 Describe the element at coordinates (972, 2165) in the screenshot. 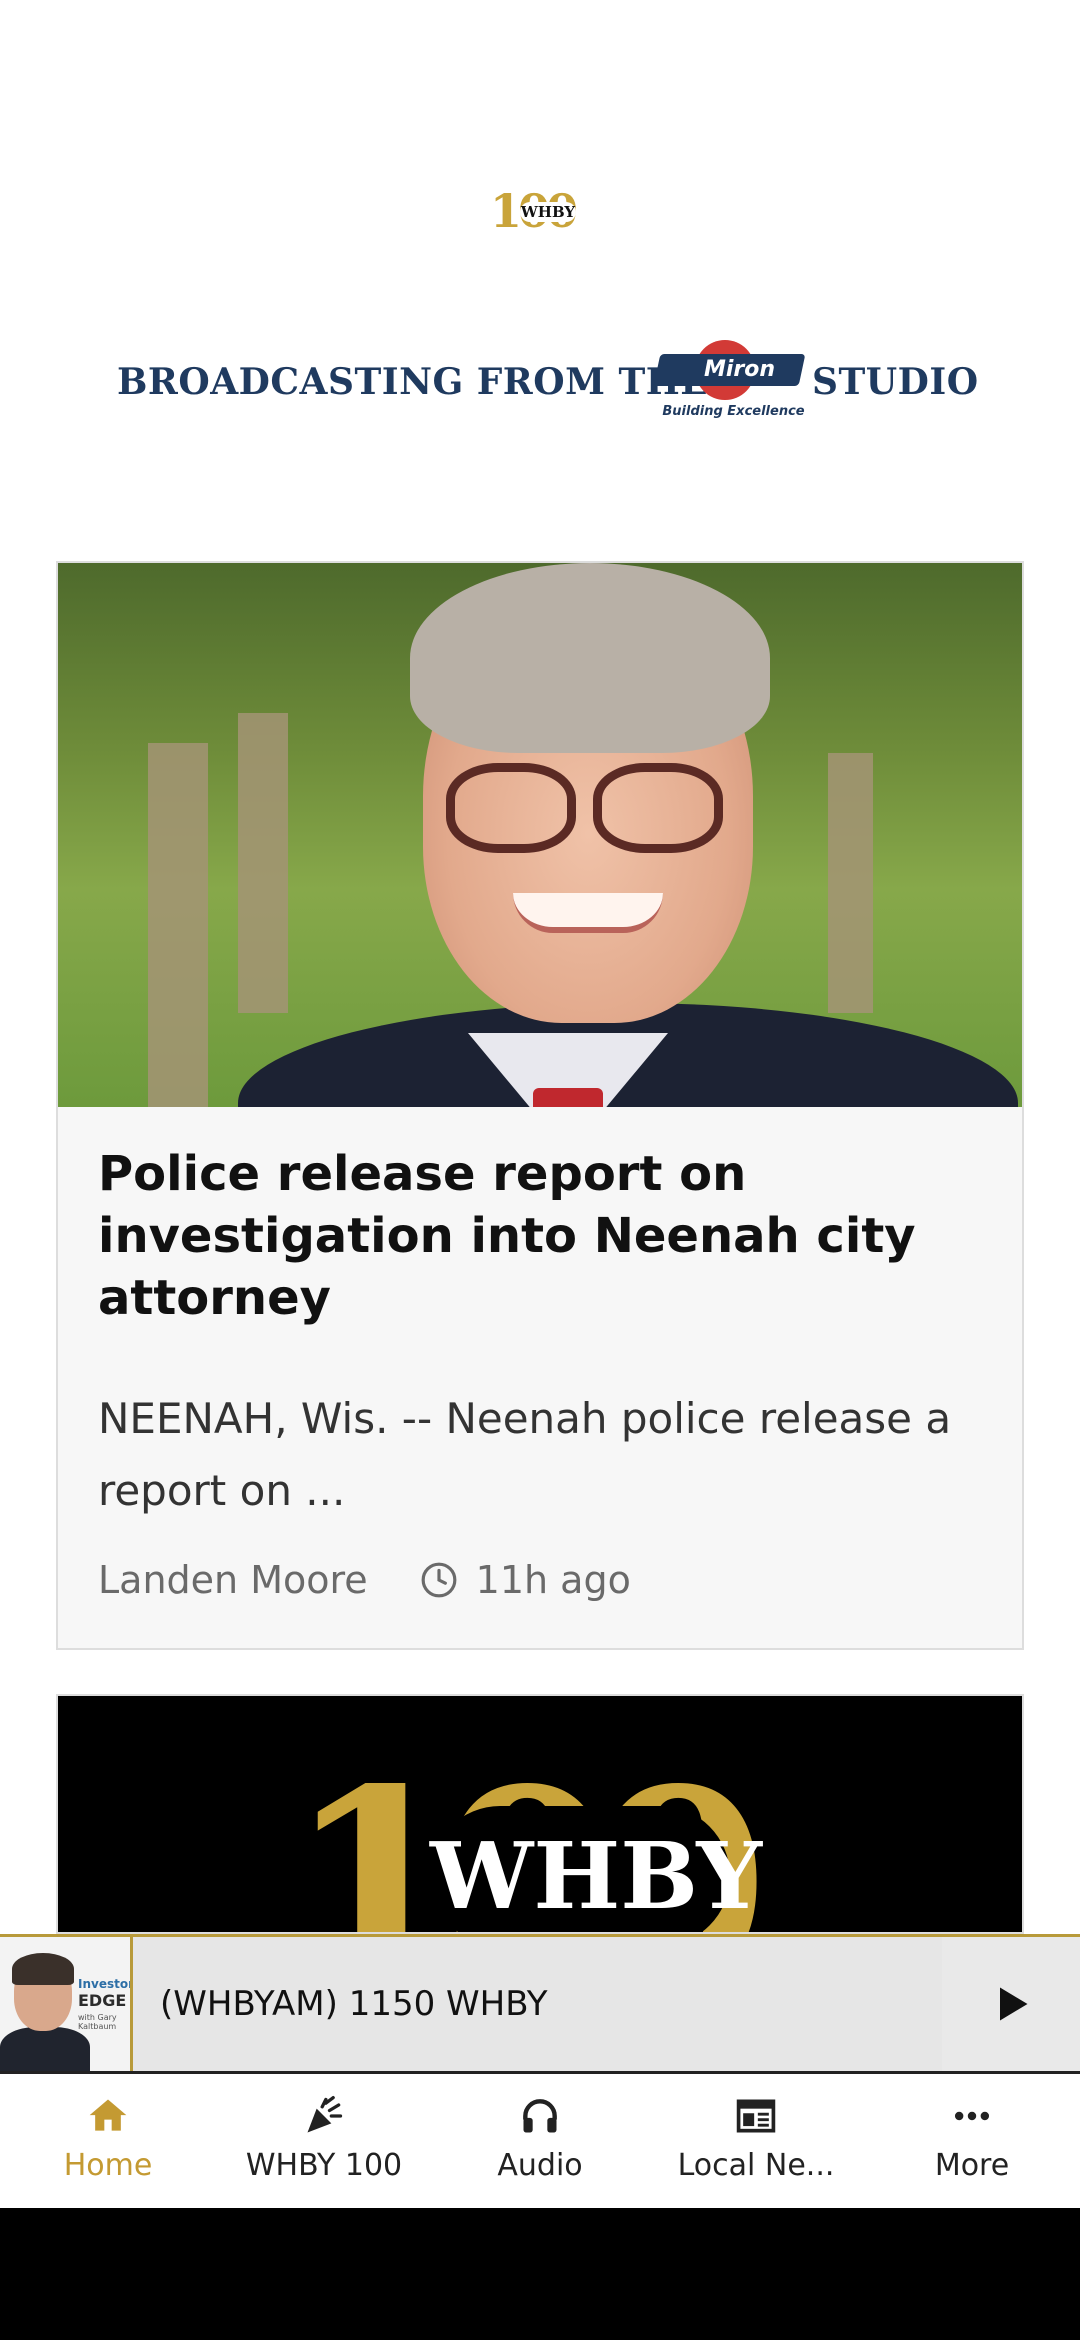

I see `nav-label: More` at that location.